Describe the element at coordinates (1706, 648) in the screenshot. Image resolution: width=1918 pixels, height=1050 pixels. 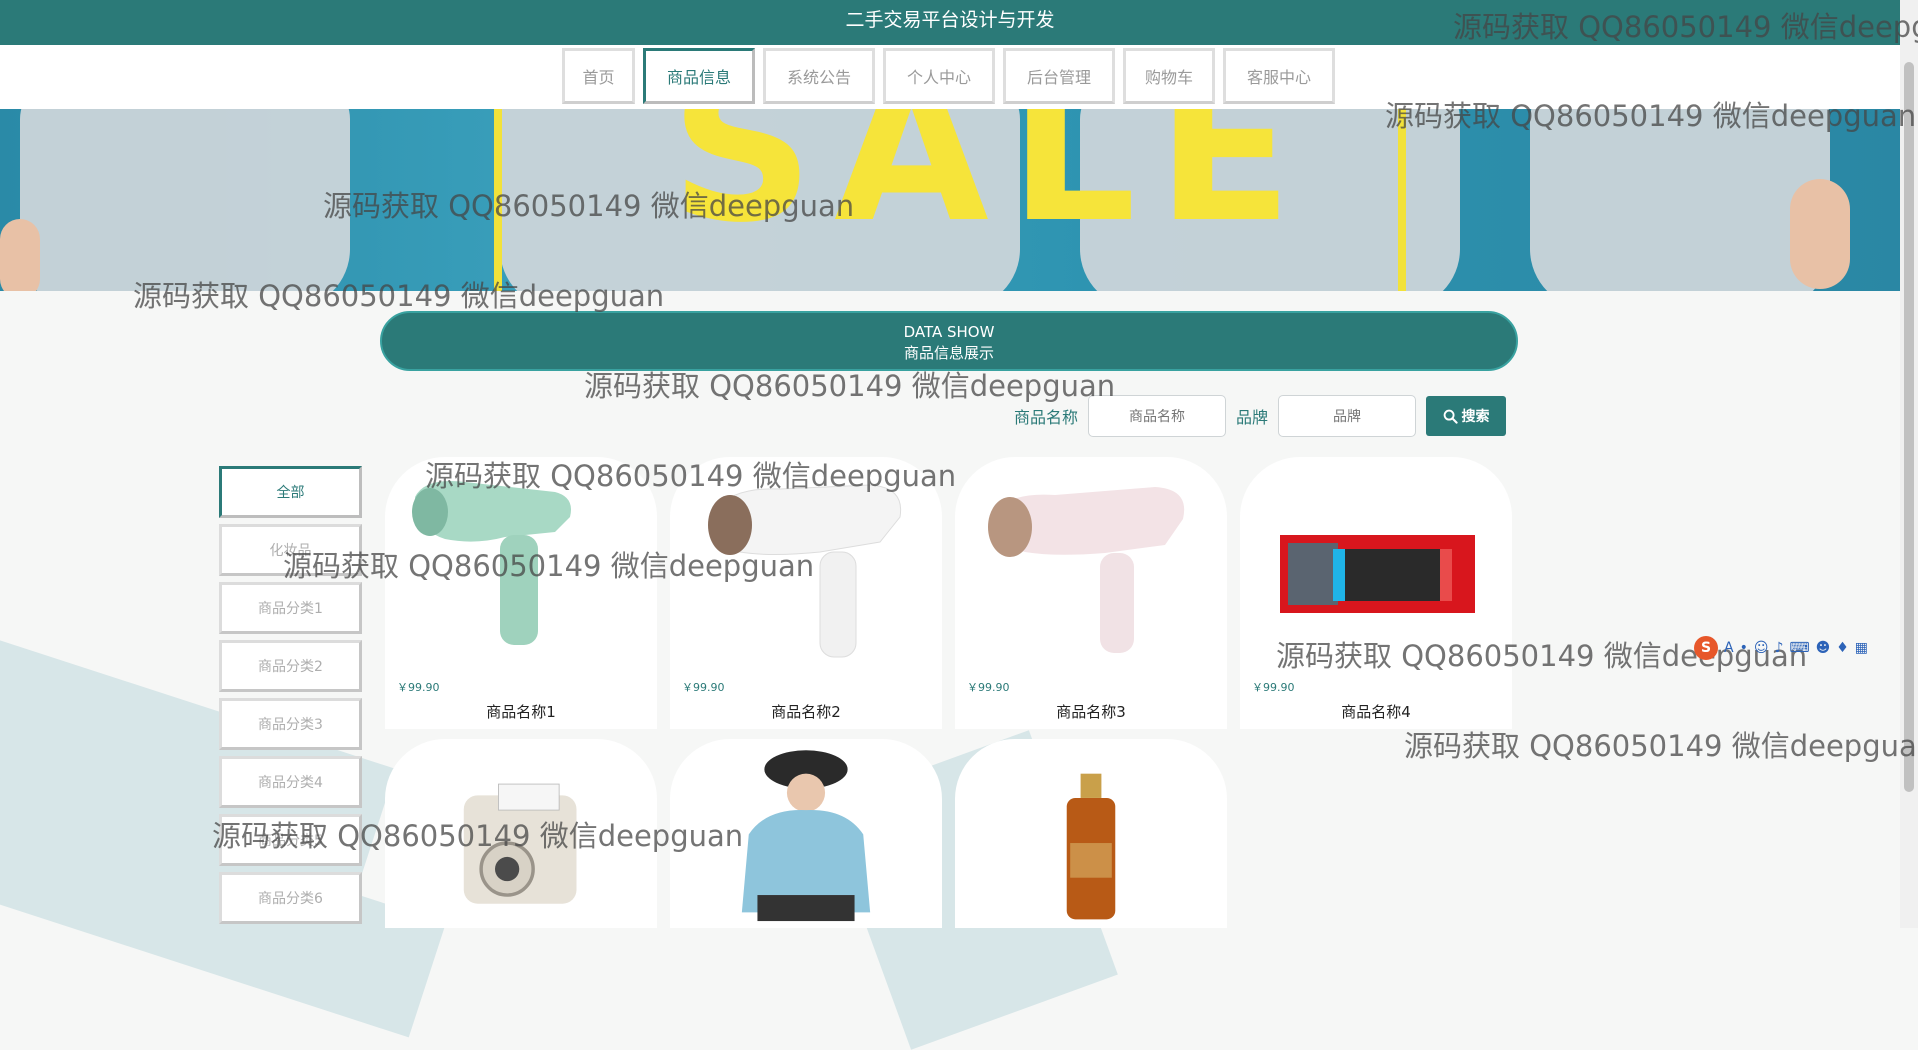
I see `sogou-ime-icon: S` at that location.